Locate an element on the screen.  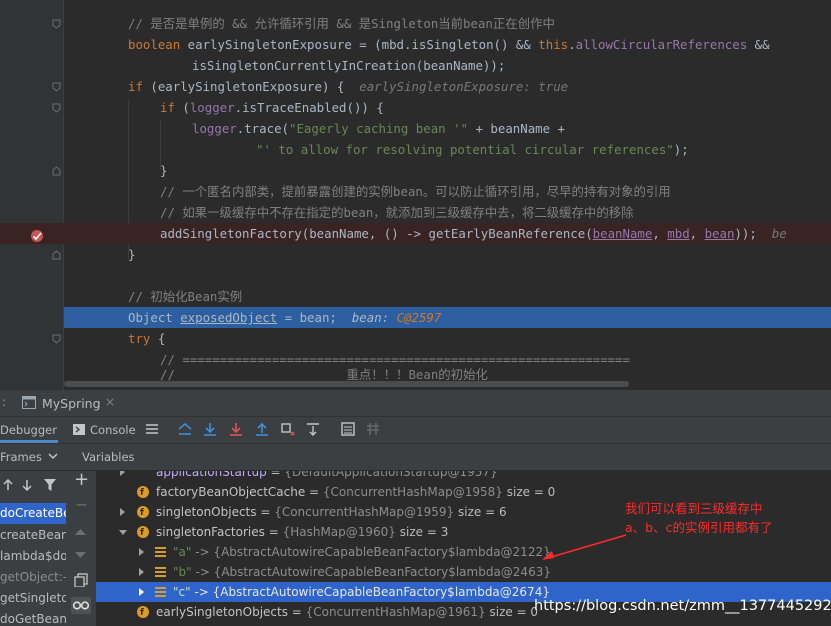
param-ref: bean is located at coordinates (719, 233).